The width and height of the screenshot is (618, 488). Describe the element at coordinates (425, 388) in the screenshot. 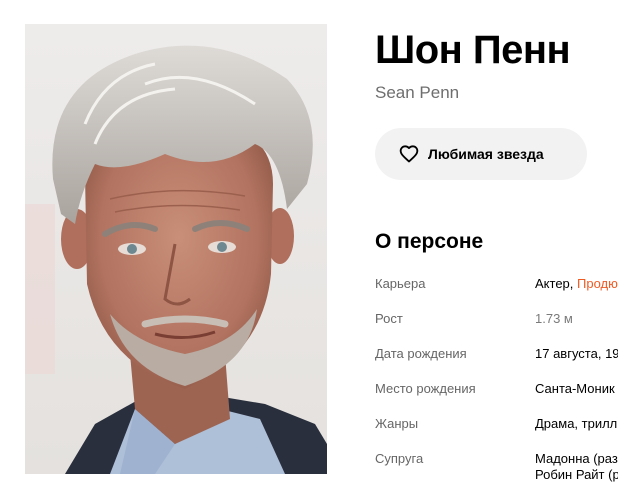

I see `fact-key: Место рождения` at that location.